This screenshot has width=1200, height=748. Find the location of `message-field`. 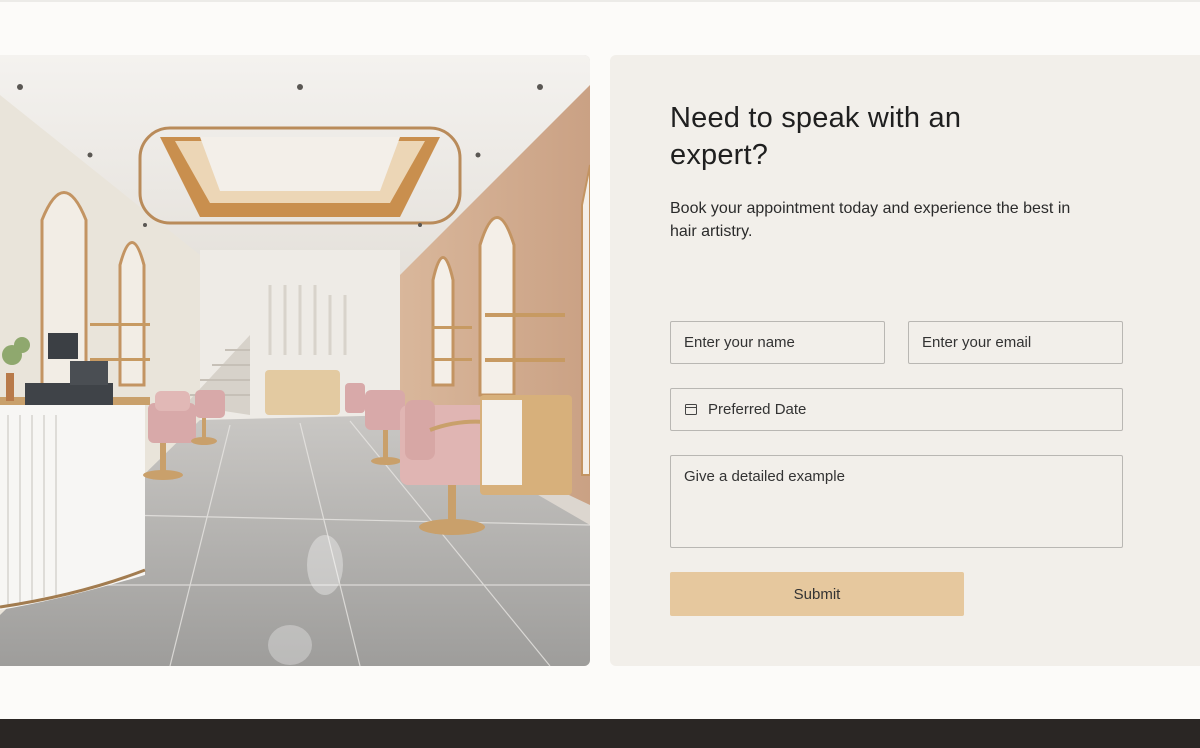

message-field is located at coordinates (896, 501).